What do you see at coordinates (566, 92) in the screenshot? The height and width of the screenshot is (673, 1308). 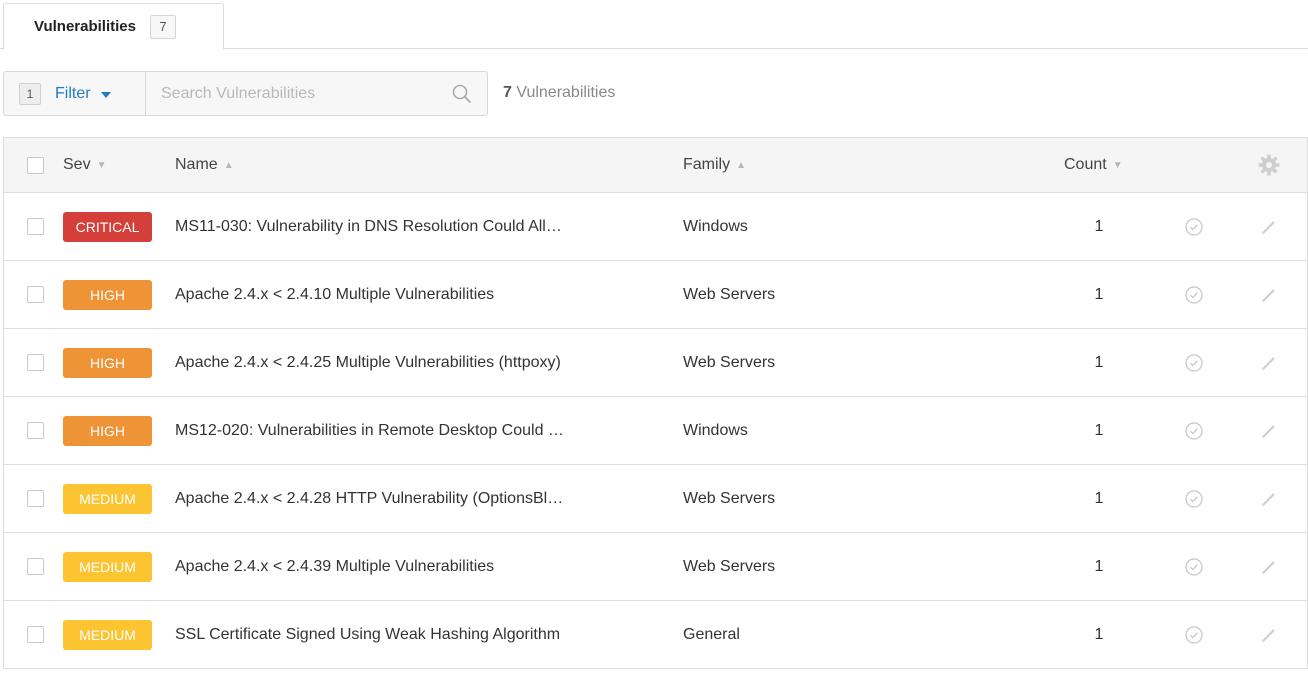 I see `vulnerability-total-label: Vulnerabilities` at bounding box center [566, 92].